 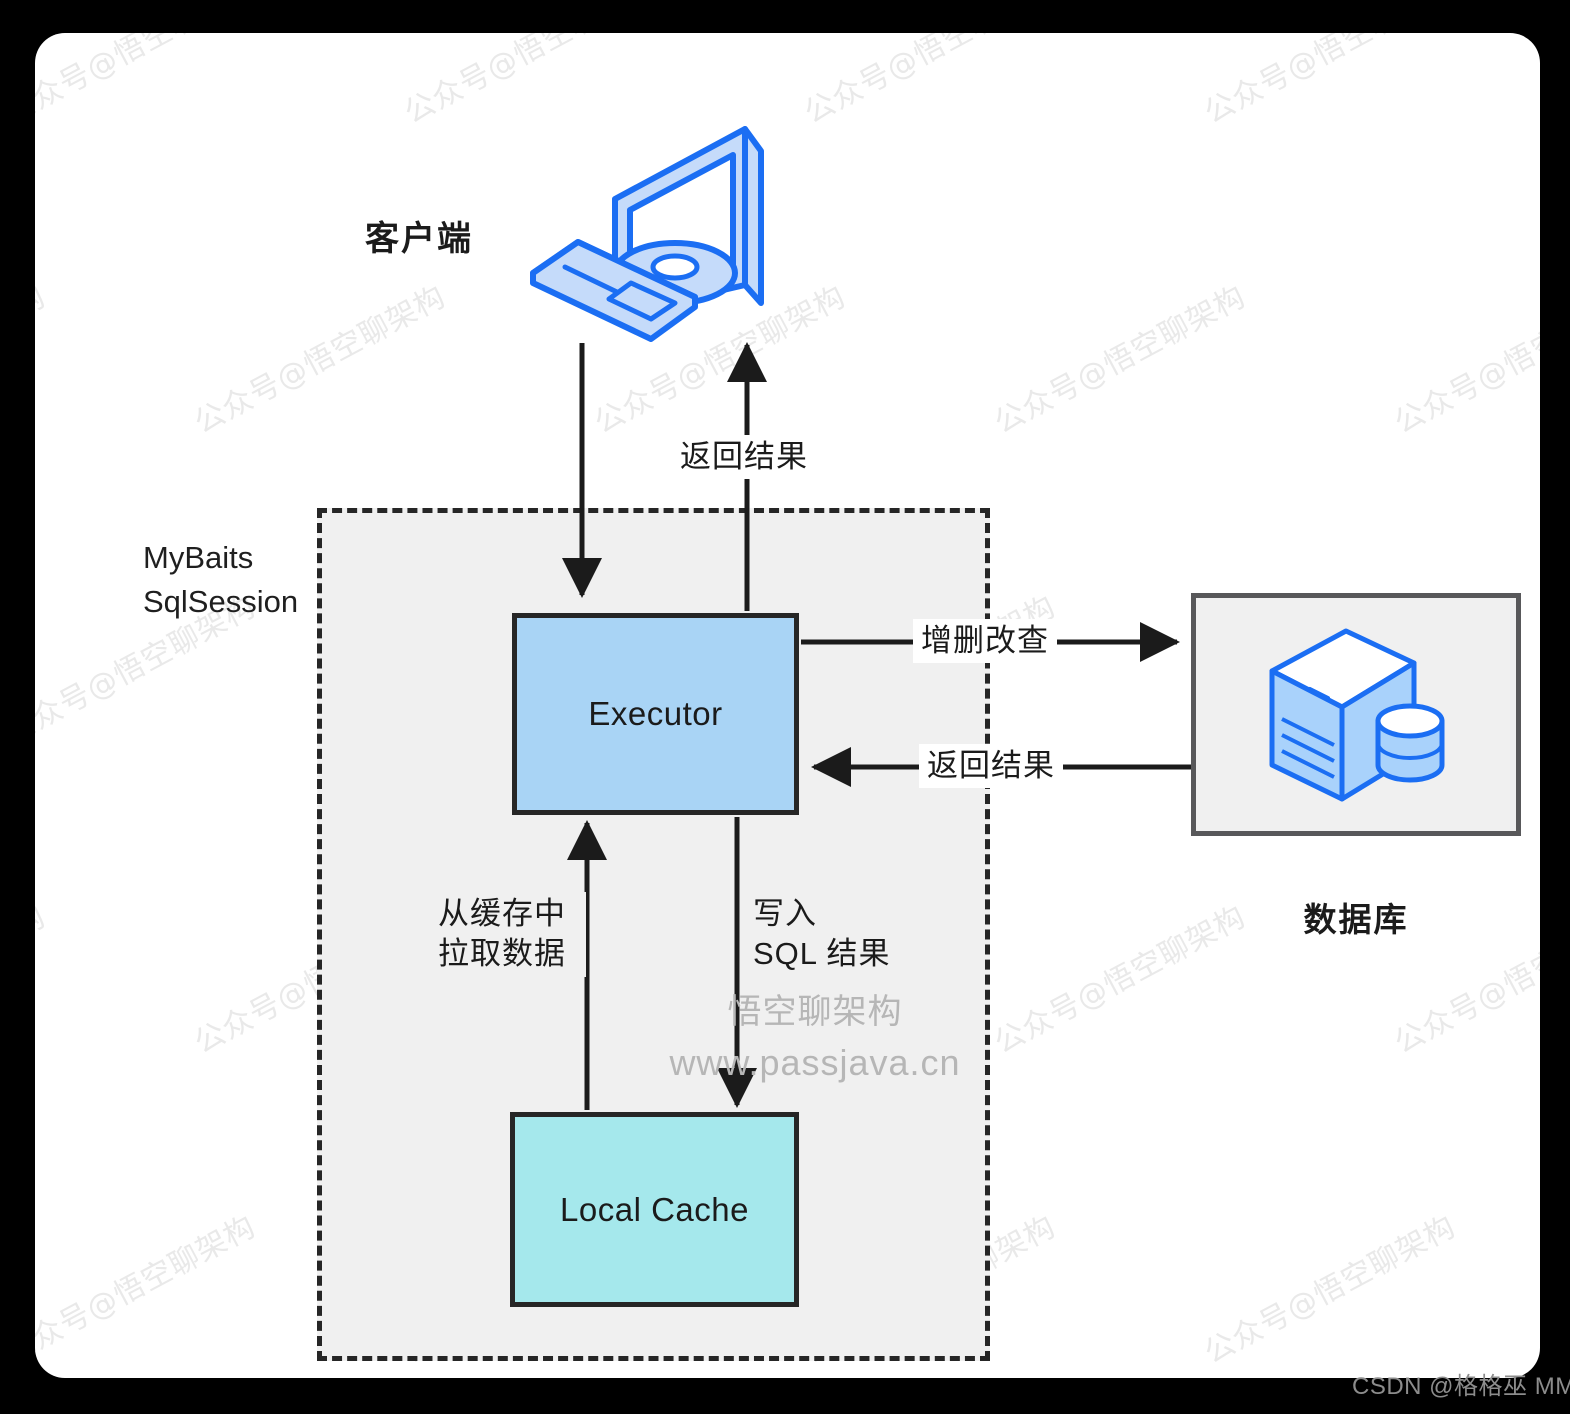 I want to click on database-server-icon, so click(x=1357, y=715).